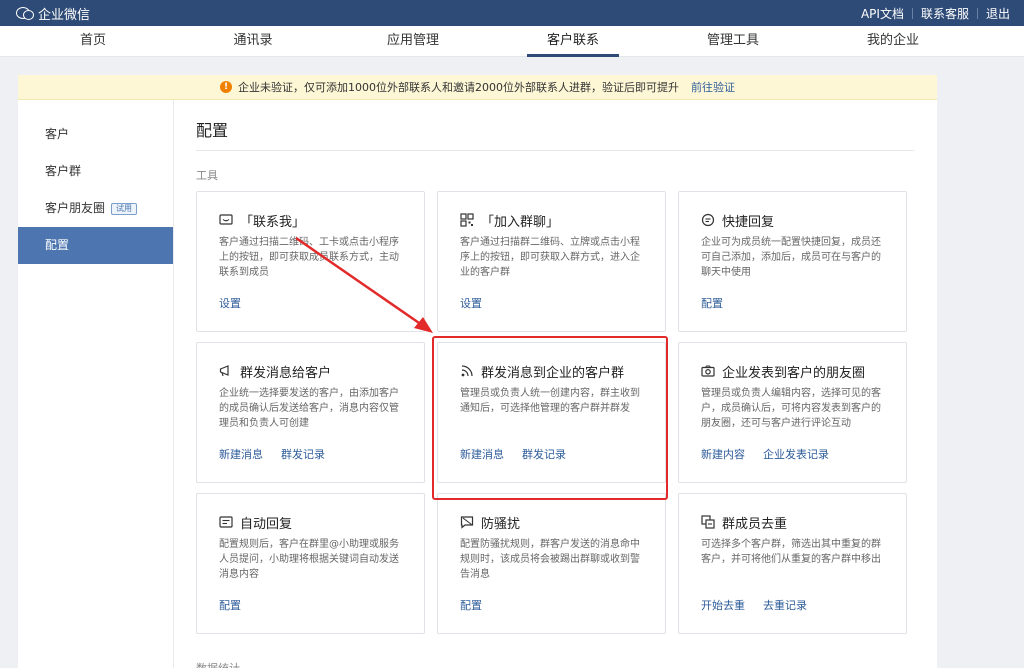 The image size is (1024, 668). I want to click on card-title-text: 自动回复, so click(266, 524).